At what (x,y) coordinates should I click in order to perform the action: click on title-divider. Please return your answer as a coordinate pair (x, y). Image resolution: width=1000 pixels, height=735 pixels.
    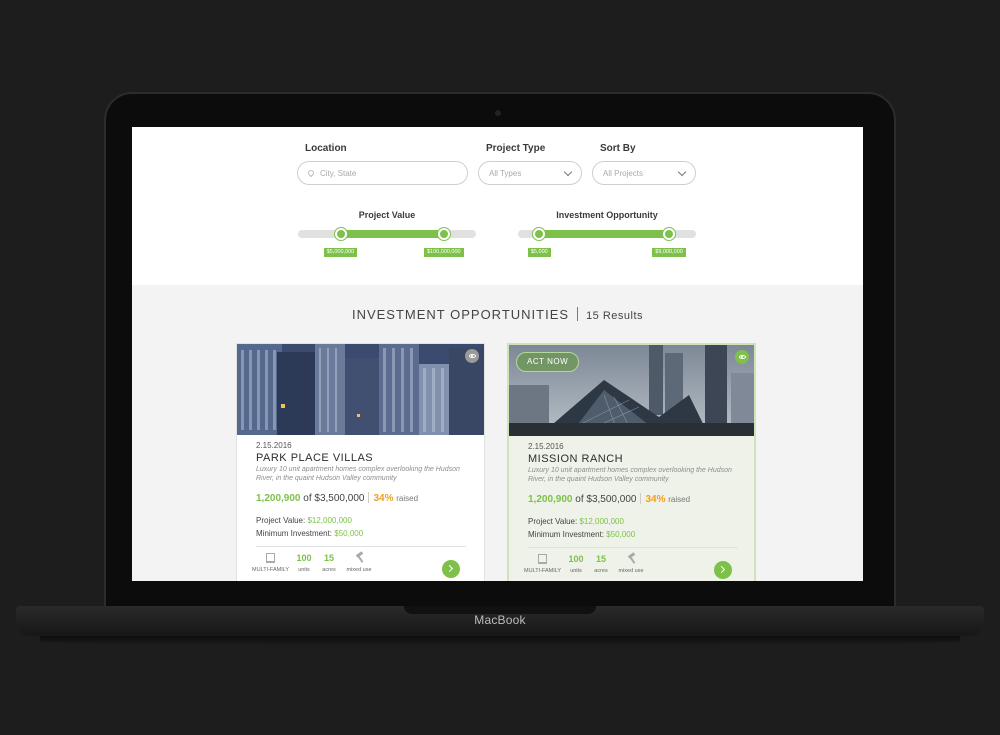
    Looking at the image, I should click on (578, 314).